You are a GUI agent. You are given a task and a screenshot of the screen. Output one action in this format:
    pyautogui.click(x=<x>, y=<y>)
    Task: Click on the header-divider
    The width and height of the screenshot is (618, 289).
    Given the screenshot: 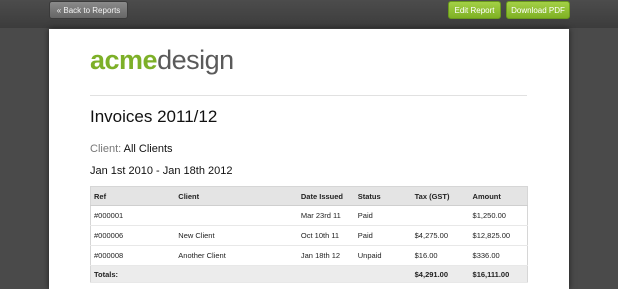 What is the action you would take?
    pyautogui.click(x=308, y=95)
    